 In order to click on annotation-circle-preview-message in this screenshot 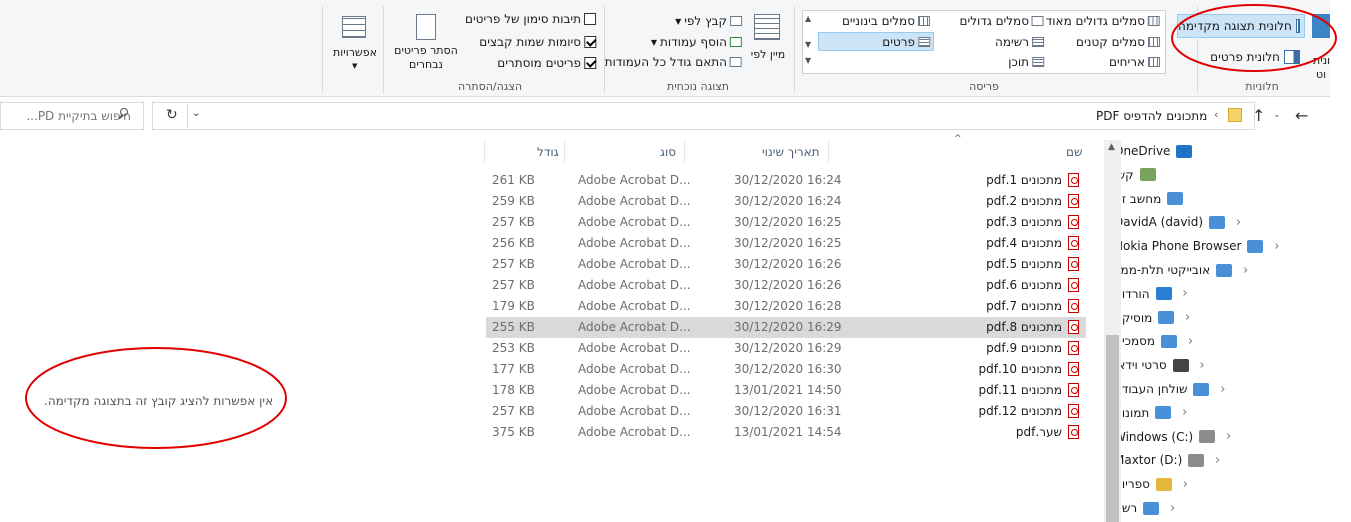, I will do `click(156, 398)`.